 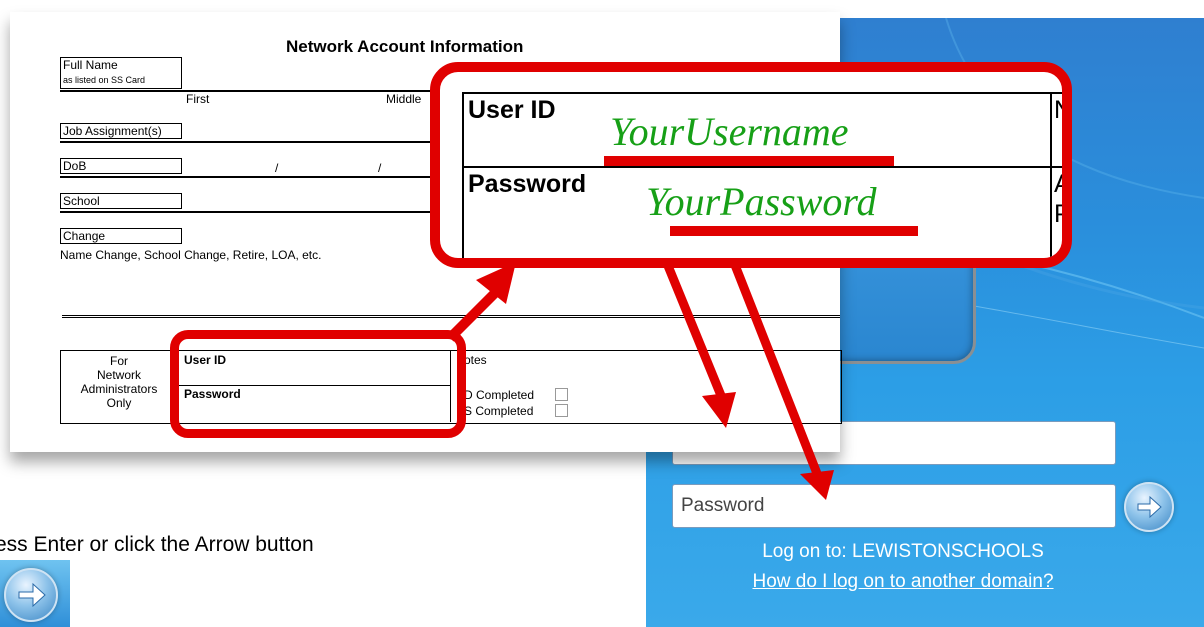 I want to click on admin-line-4: Only, so click(x=119, y=403).